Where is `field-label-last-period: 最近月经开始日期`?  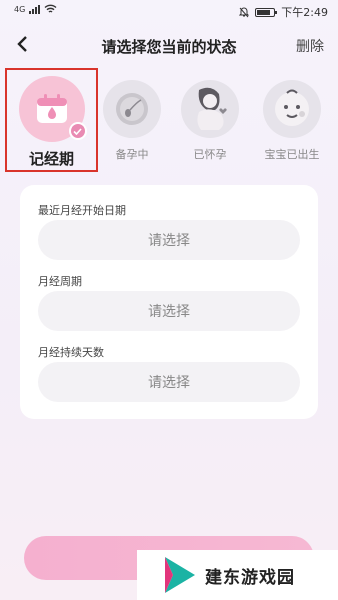 field-label-last-period: 最近月经开始日期 is located at coordinates (82, 210).